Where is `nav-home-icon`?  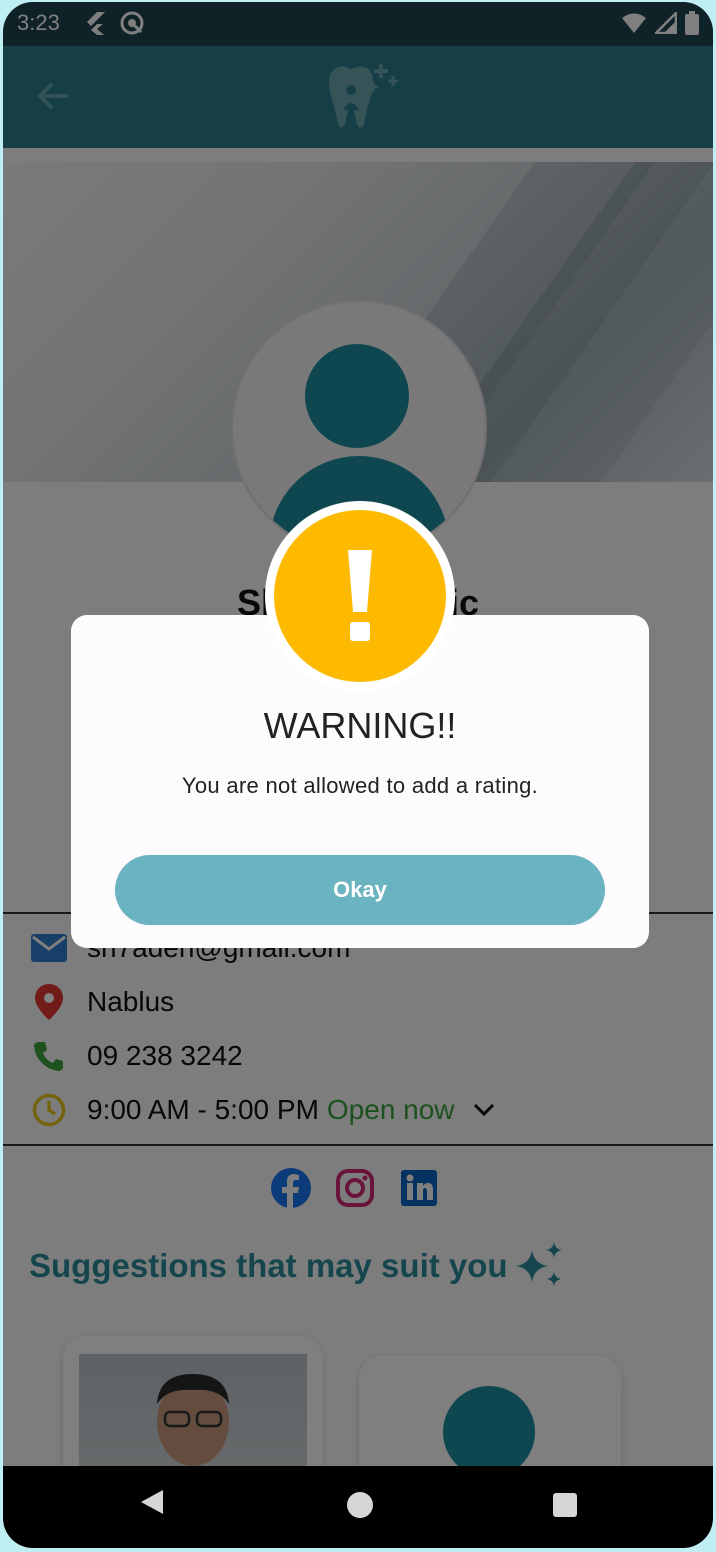
nav-home-icon is located at coordinates (360, 1505).